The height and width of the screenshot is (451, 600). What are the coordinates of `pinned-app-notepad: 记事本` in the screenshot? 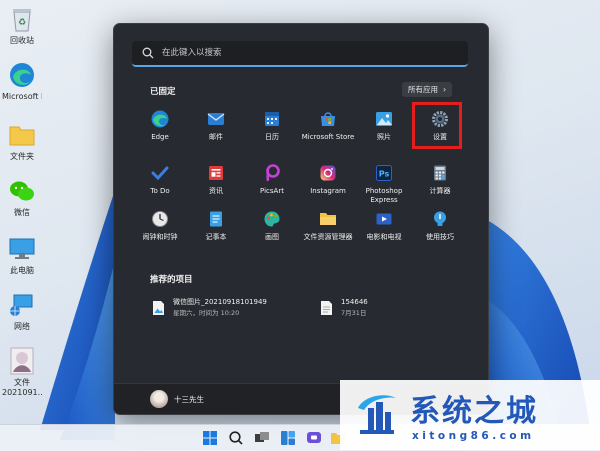 It's located at (216, 233).